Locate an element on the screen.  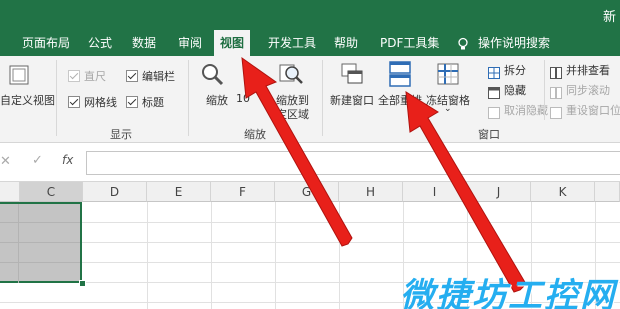
arrow-to-arrange-all is located at coordinates (466, 192).